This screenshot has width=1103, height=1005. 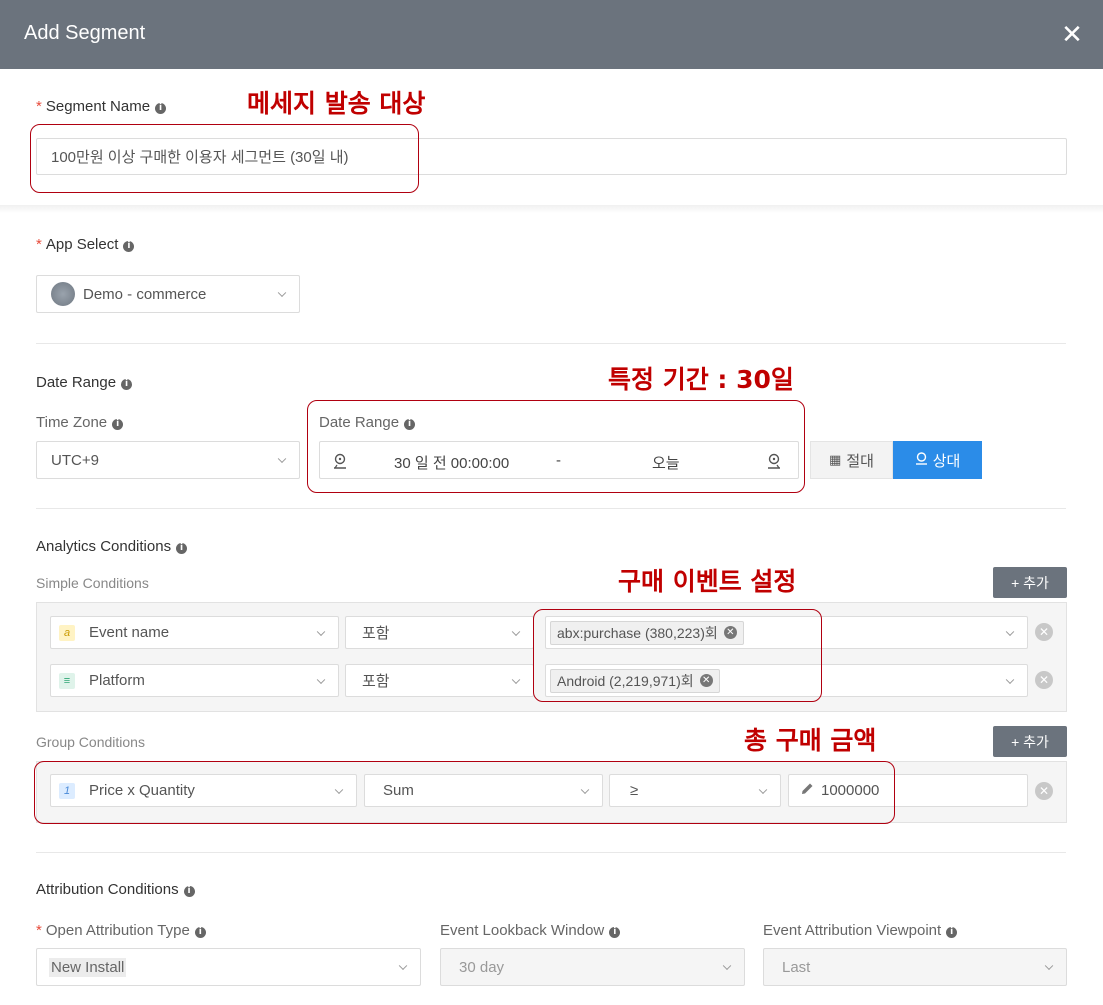 I want to click on group-conditions-annotation: 총 구매 금액, so click(x=810, y=740).